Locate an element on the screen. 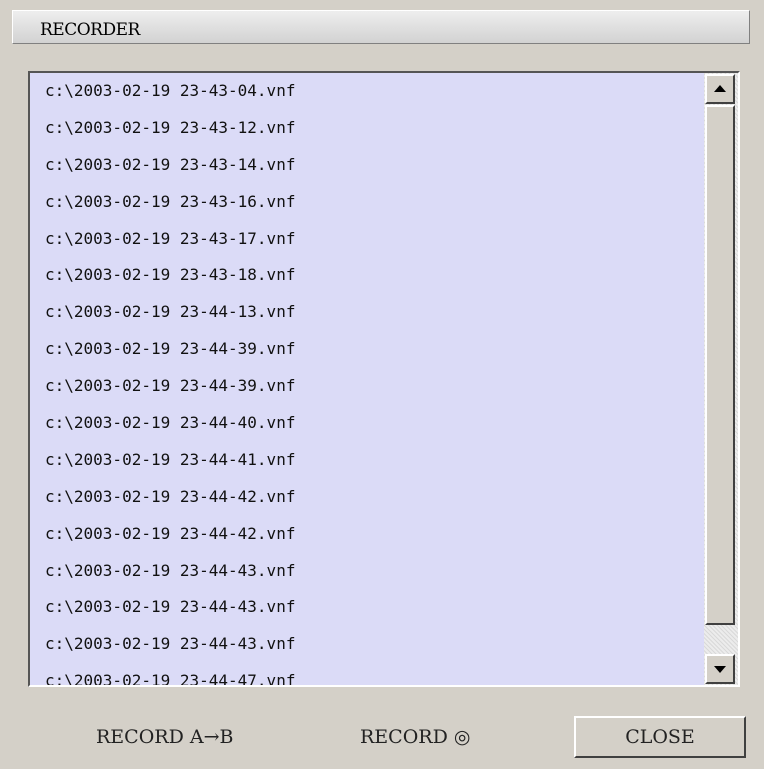 The width and height of the screenshot is (764, 769). button-bar: RECORD A→B RECORD ◎ CLOSE is located at coordinates (382, 734).